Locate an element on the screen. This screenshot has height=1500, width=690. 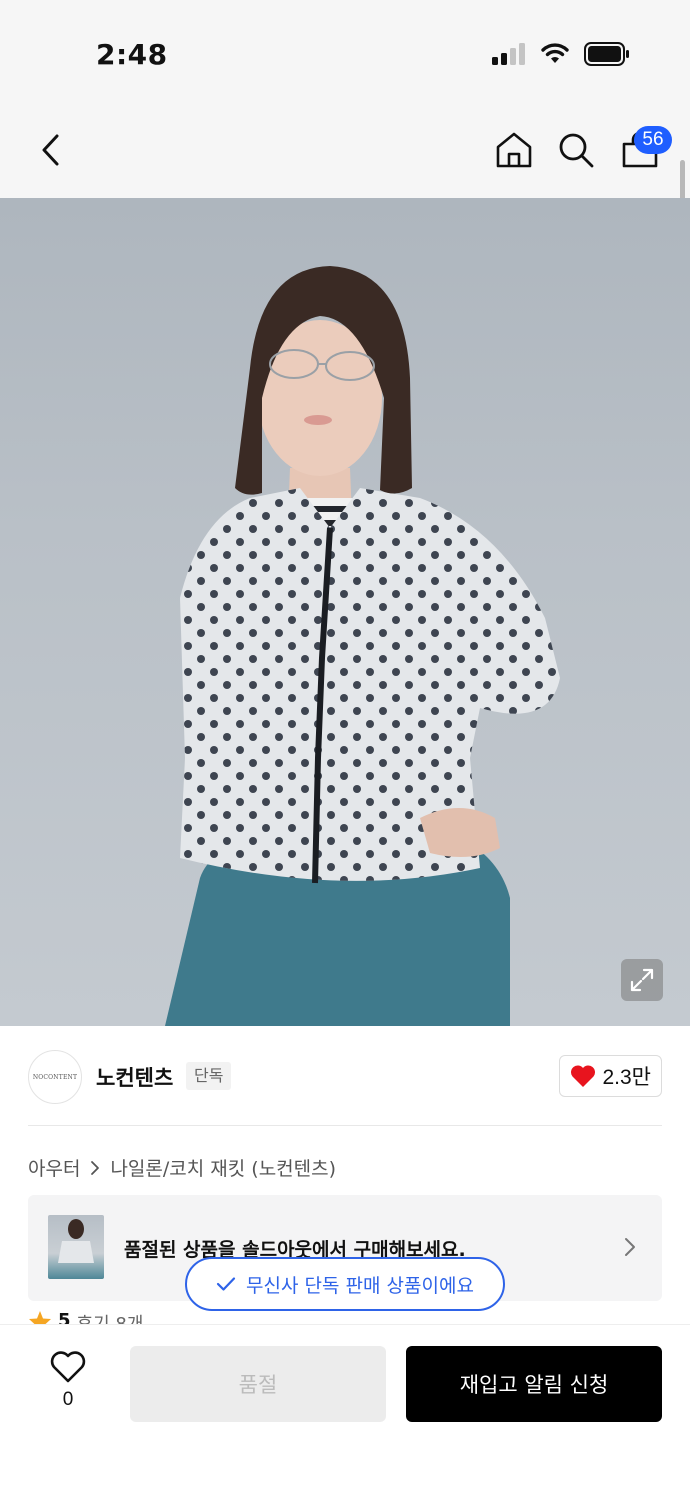
wifi-icon is located at coordinates (555, 56).